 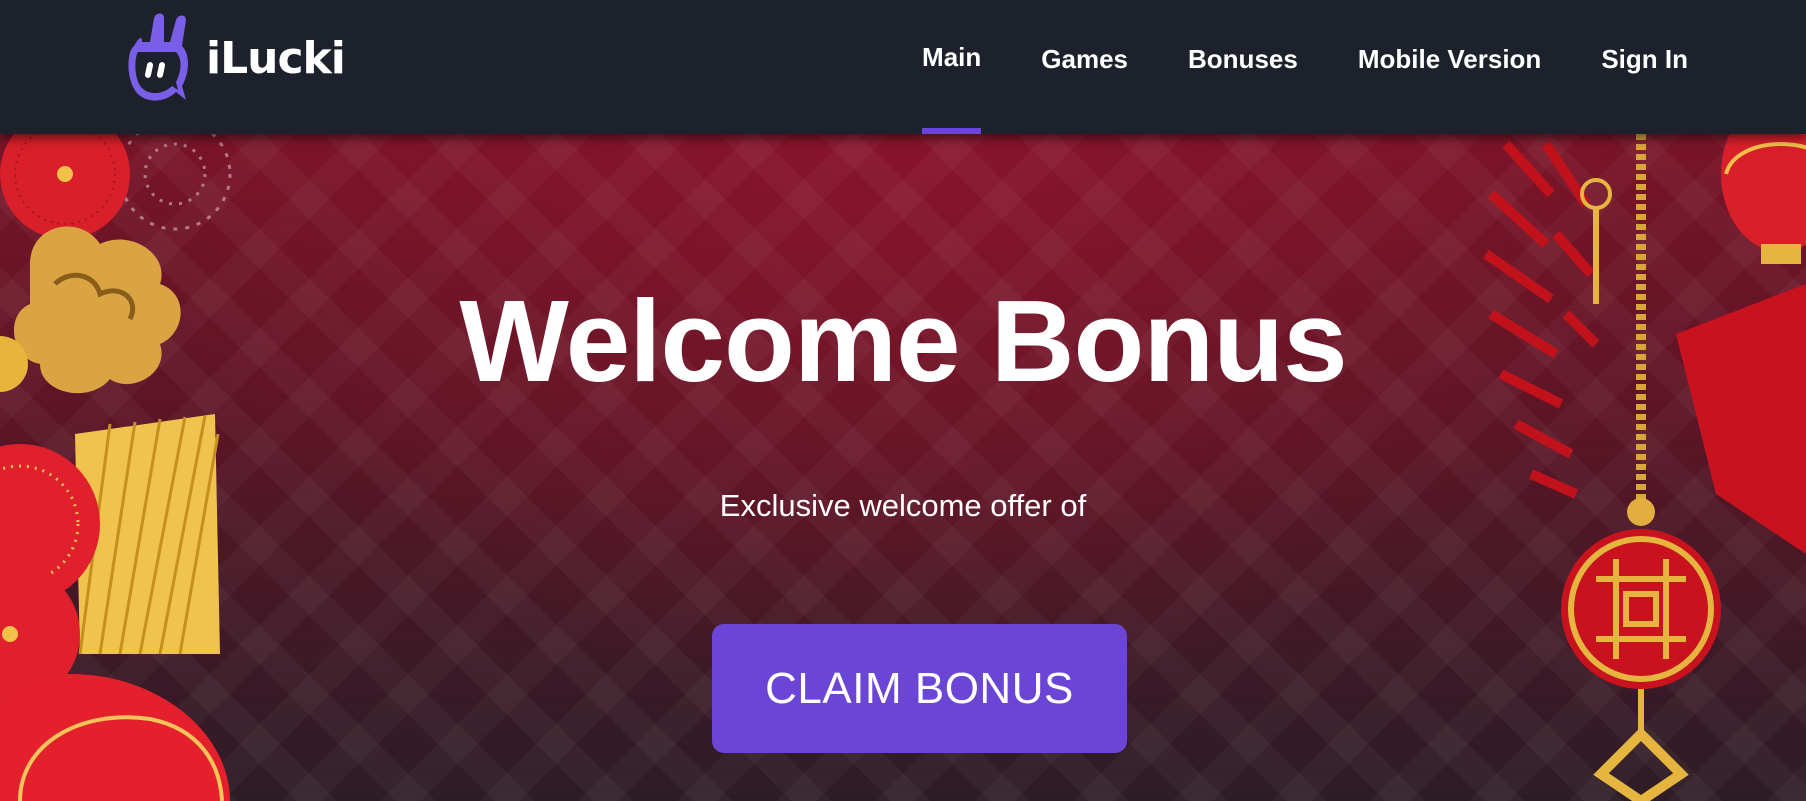 What do you see at coordinates (919, 688) in the screenshot?
I see `claim-bonus-button: CLAIM BONUS` at bounding box center [919, 688].